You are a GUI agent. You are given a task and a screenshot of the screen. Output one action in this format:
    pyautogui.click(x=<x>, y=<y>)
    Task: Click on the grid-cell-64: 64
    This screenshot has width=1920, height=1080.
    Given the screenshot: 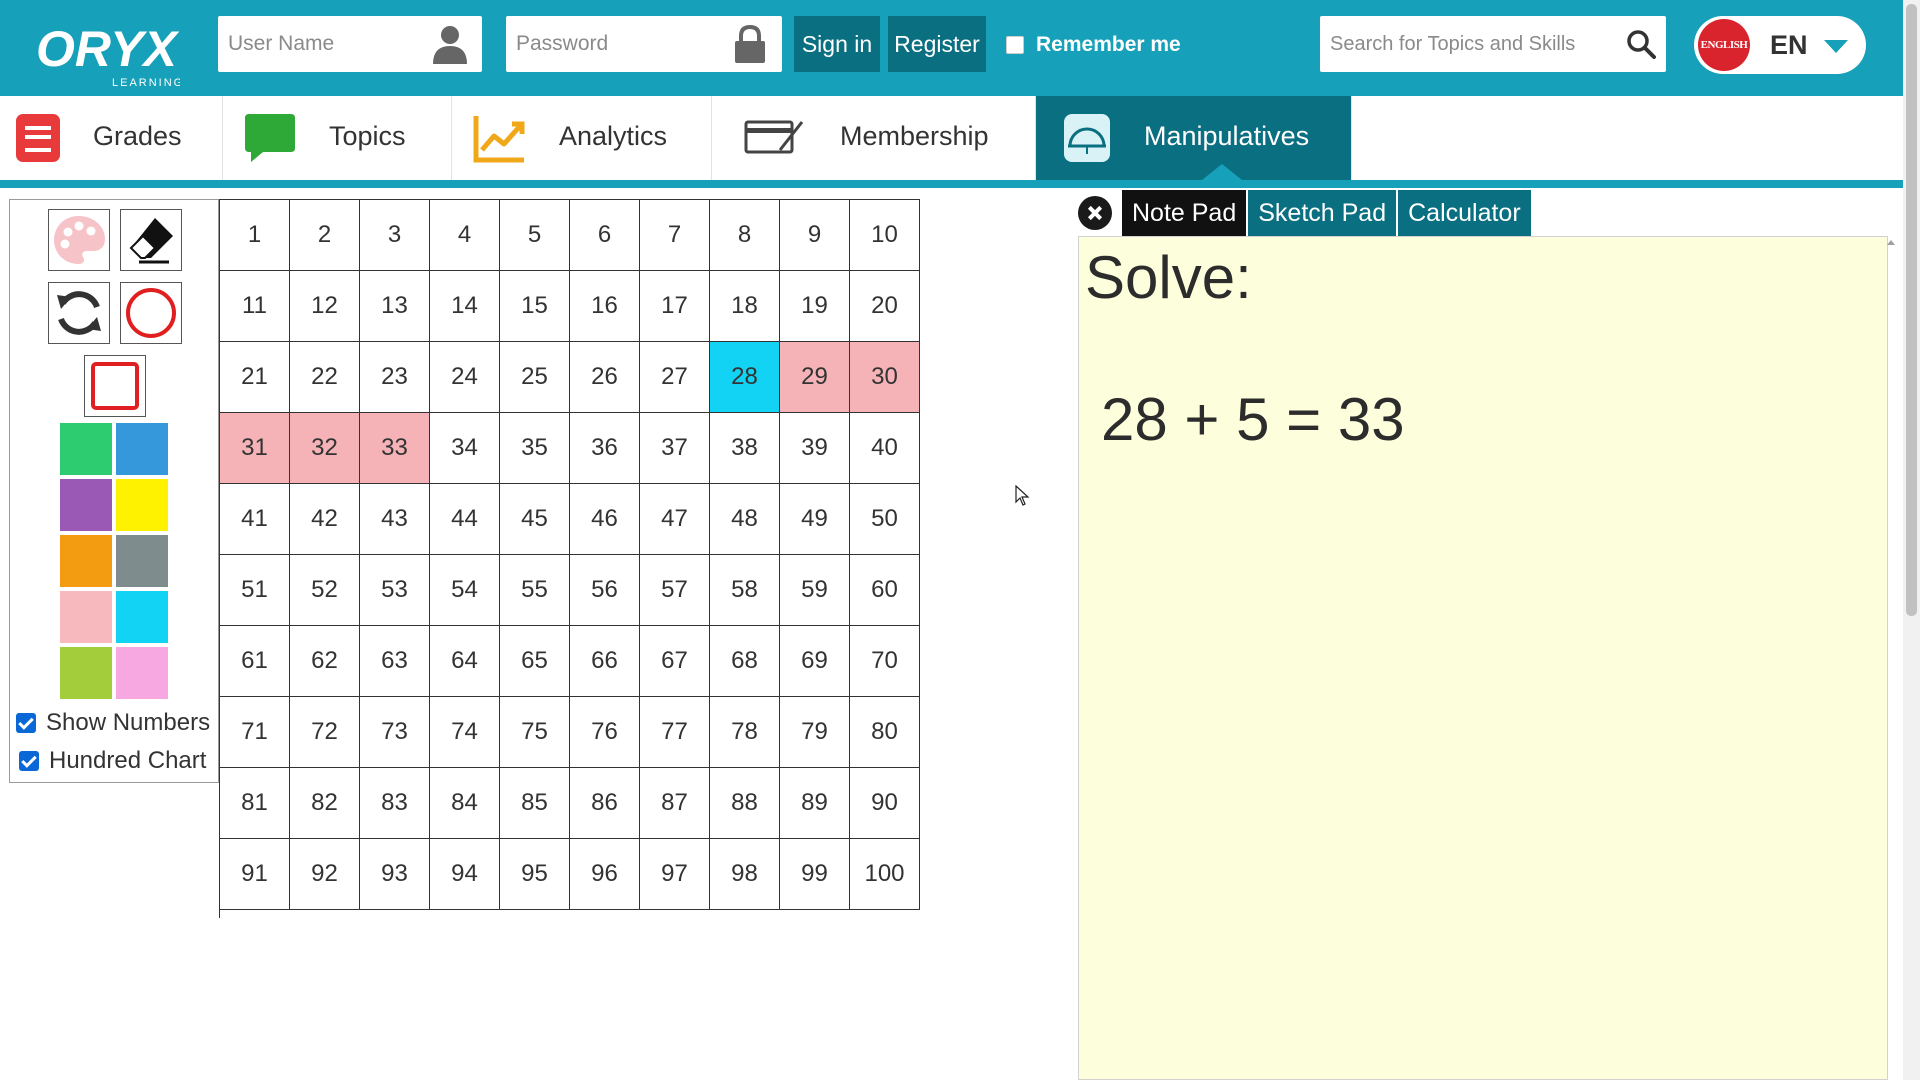 What is the action you would take?
    pyautogui.click(x=465, y=661)
    